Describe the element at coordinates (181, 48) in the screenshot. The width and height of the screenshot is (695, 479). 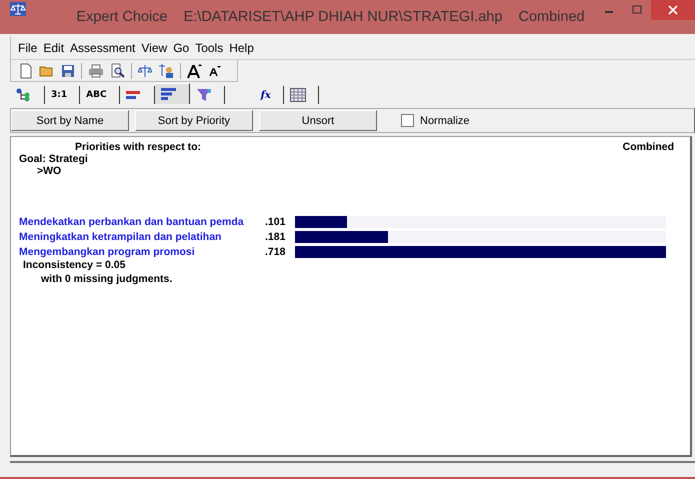
I see `menu-item: Go` at that location.